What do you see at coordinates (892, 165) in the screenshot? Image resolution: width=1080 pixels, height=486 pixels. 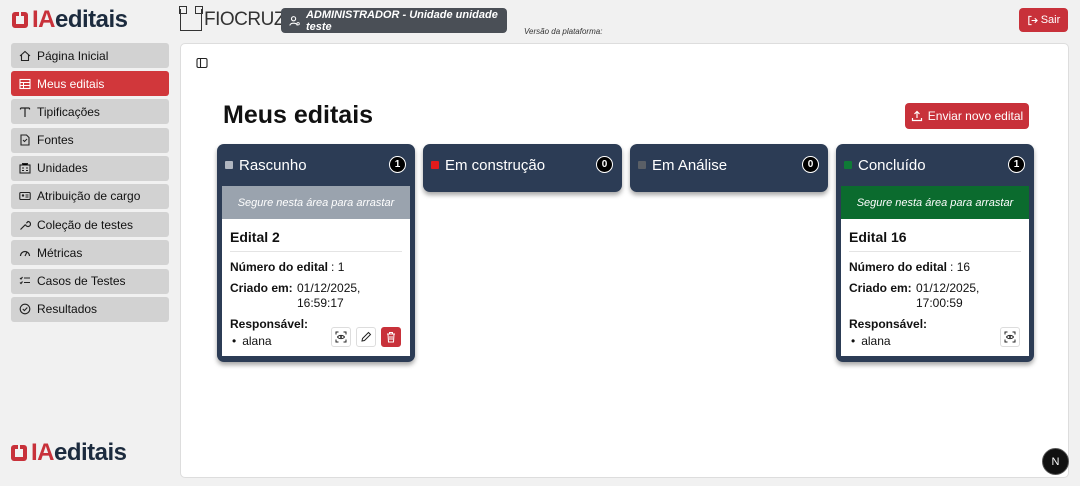 I see `column-title: Concluído` at bounding box center [892, 165].